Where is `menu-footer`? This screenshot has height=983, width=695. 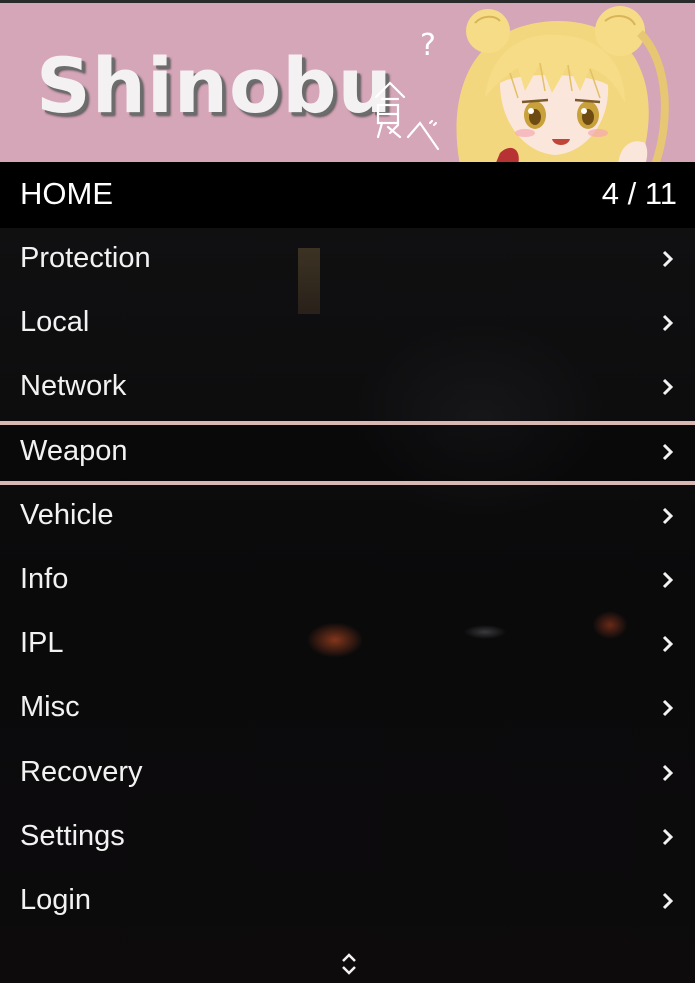
menu-footer is located at coordinates (347, 960).